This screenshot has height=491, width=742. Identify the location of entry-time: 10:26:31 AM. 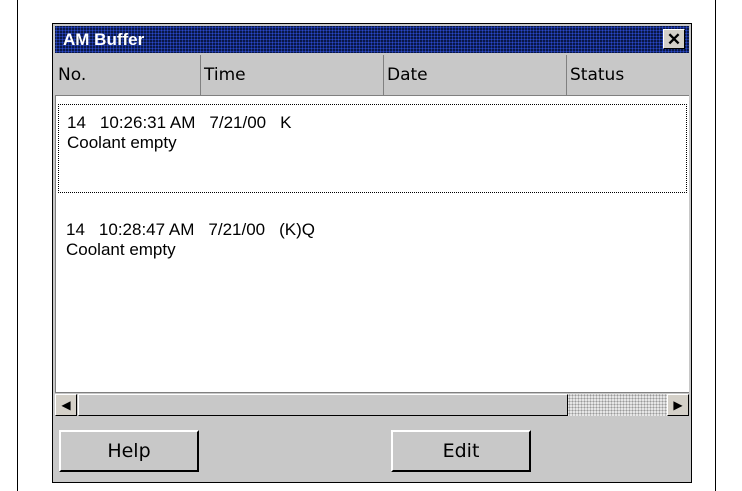
(147, 122).